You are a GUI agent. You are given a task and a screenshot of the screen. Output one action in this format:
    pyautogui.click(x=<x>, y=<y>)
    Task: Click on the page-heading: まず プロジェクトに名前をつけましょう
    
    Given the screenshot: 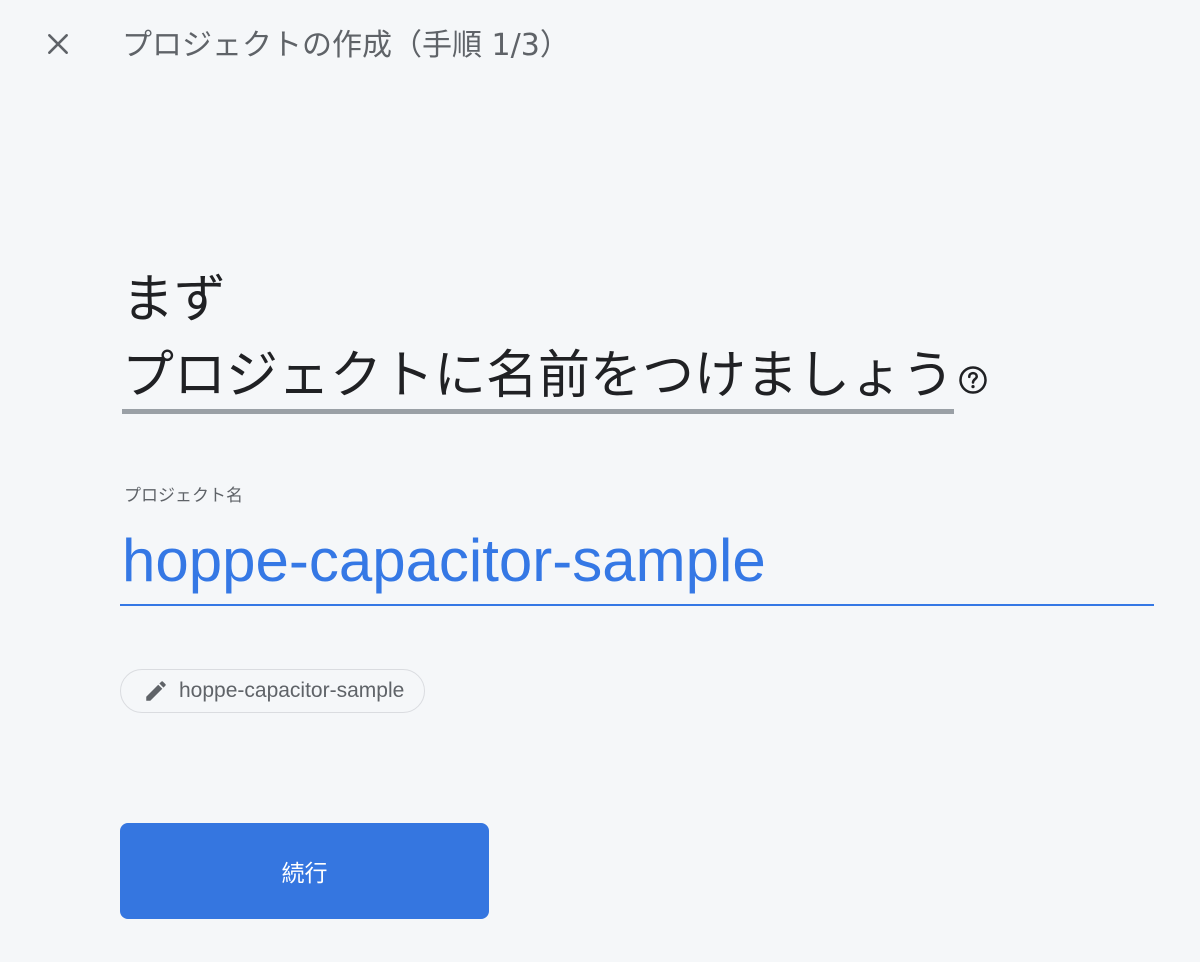 What is the action you would take?
    pyautogui.click(x=555, y=338)
    